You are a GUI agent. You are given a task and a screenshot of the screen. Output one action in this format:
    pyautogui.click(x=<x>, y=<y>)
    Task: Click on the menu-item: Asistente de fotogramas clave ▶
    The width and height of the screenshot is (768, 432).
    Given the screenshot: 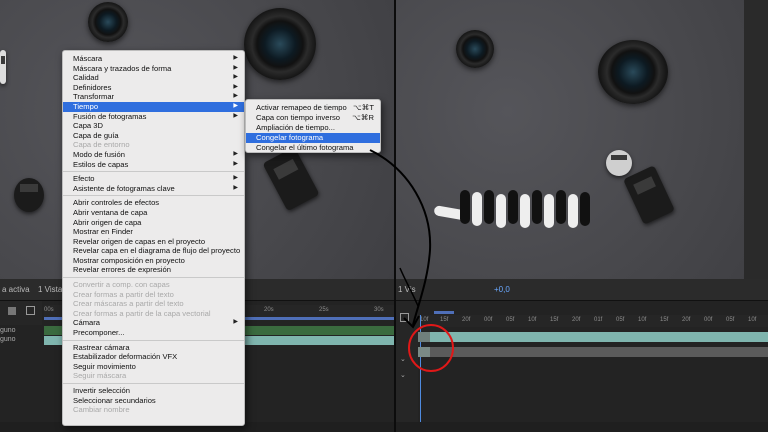 What is the action you would take?
    pyautogui.click(x=153, y=189)
    